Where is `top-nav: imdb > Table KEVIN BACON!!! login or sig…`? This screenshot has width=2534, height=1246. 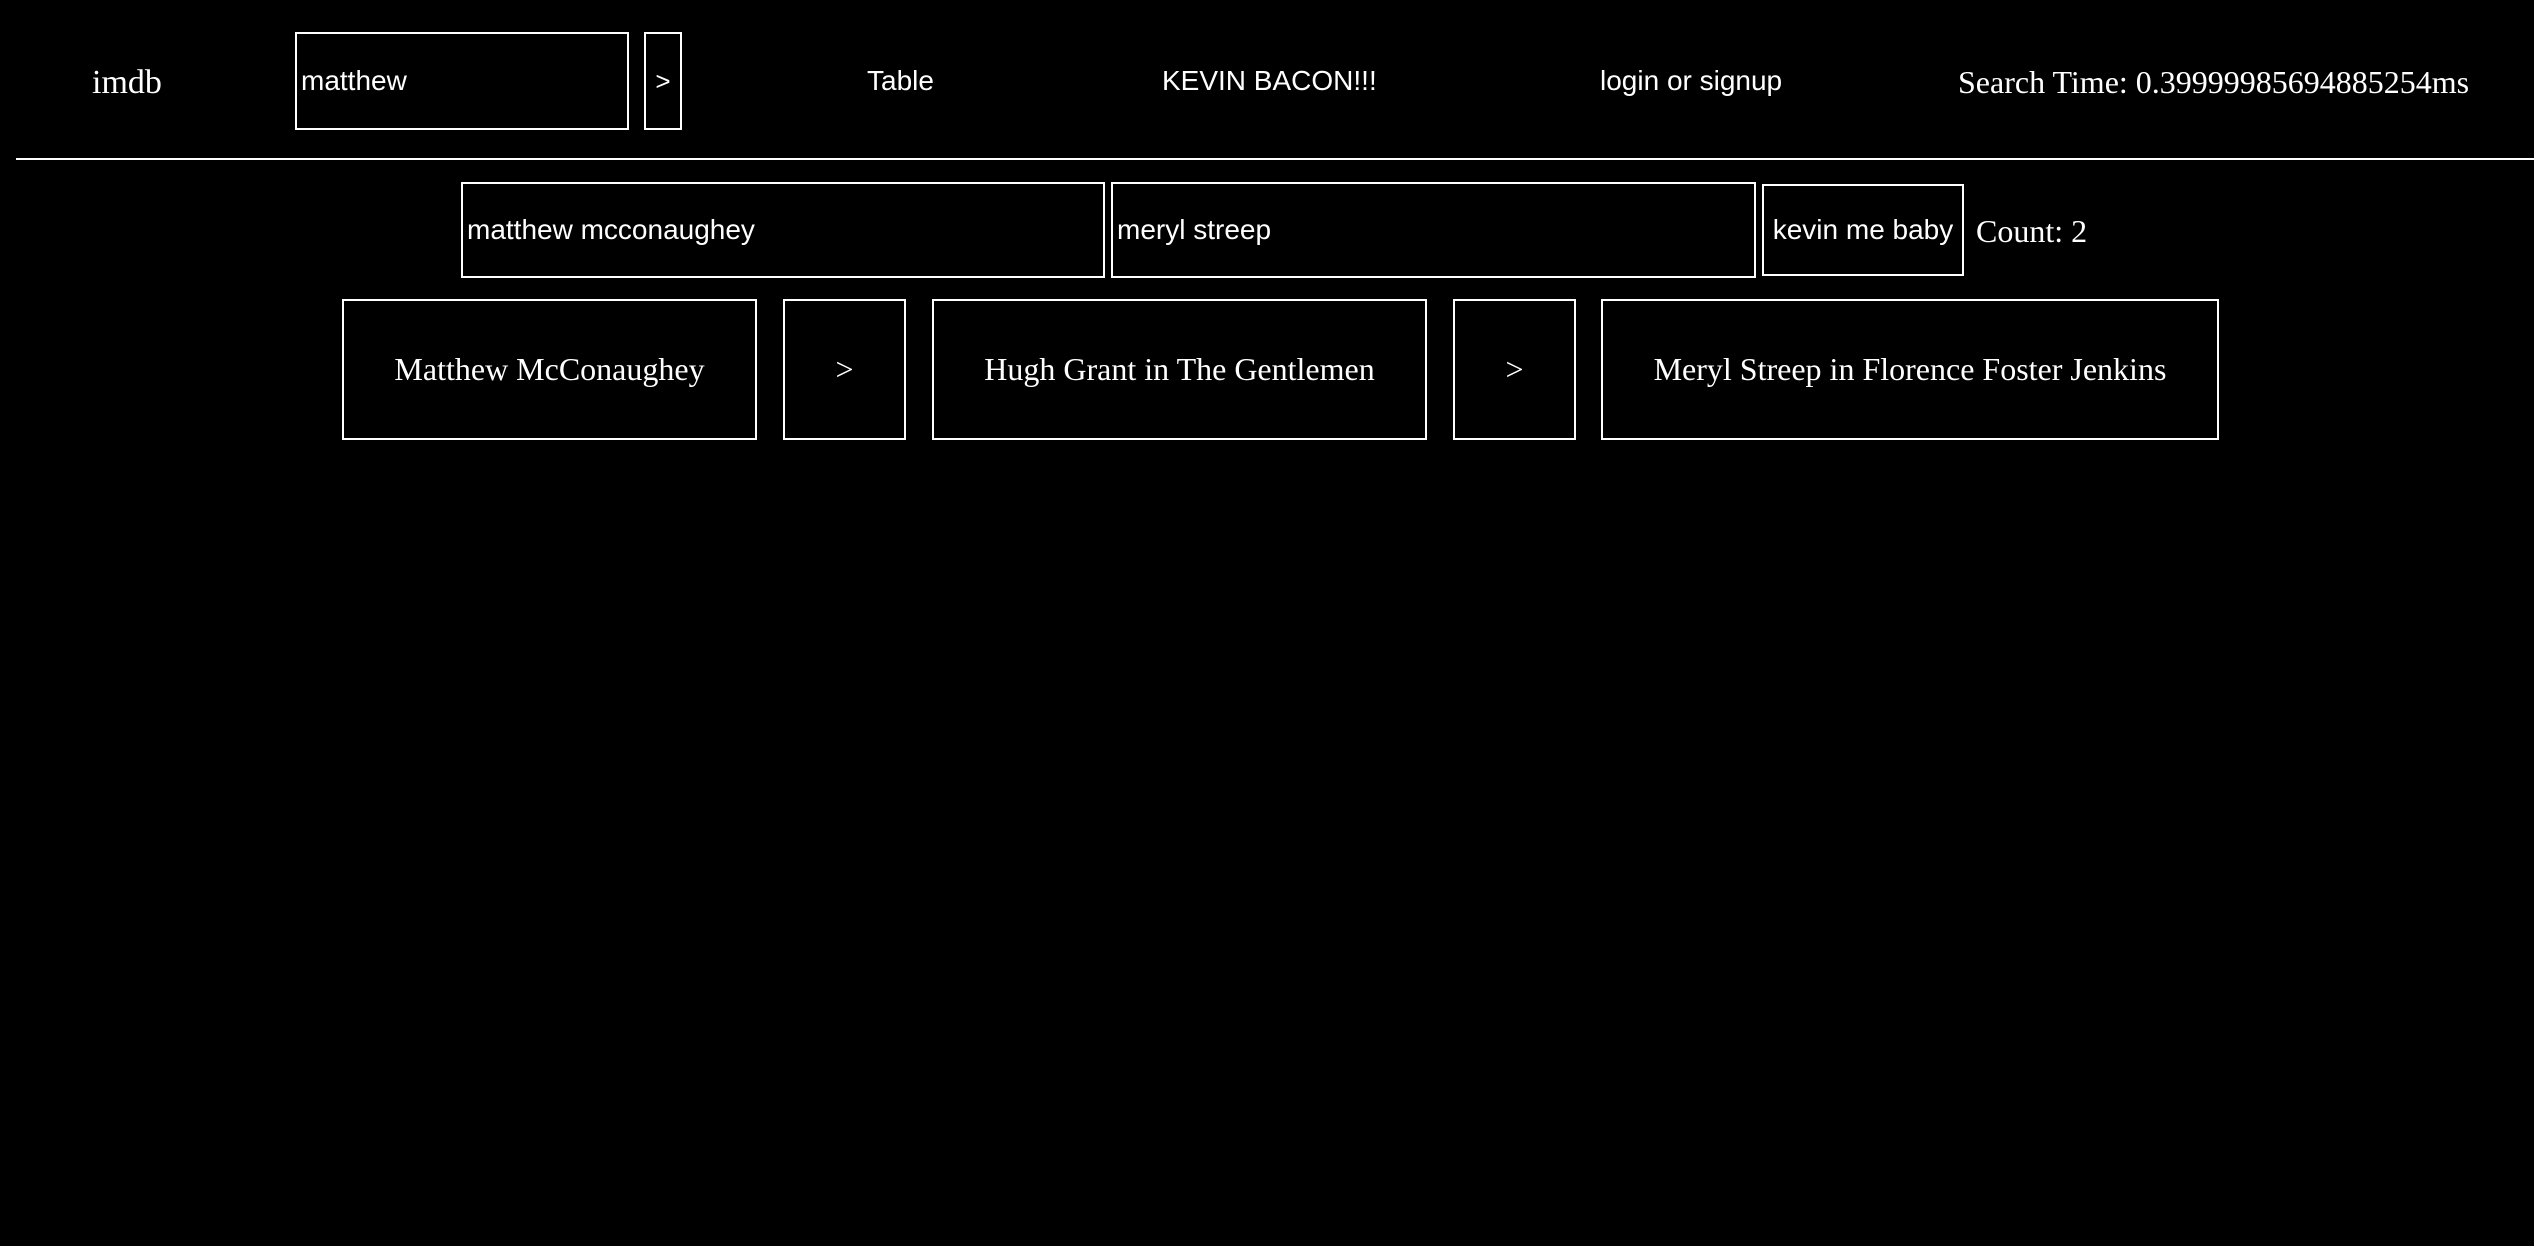 top-nav: imdb > Table KEVIN BACON!!! login or sig… is located at coordinates (1267, 80).